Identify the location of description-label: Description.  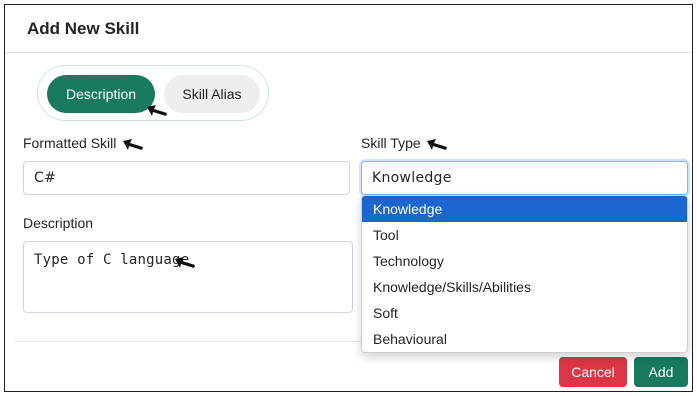
(58, 223).